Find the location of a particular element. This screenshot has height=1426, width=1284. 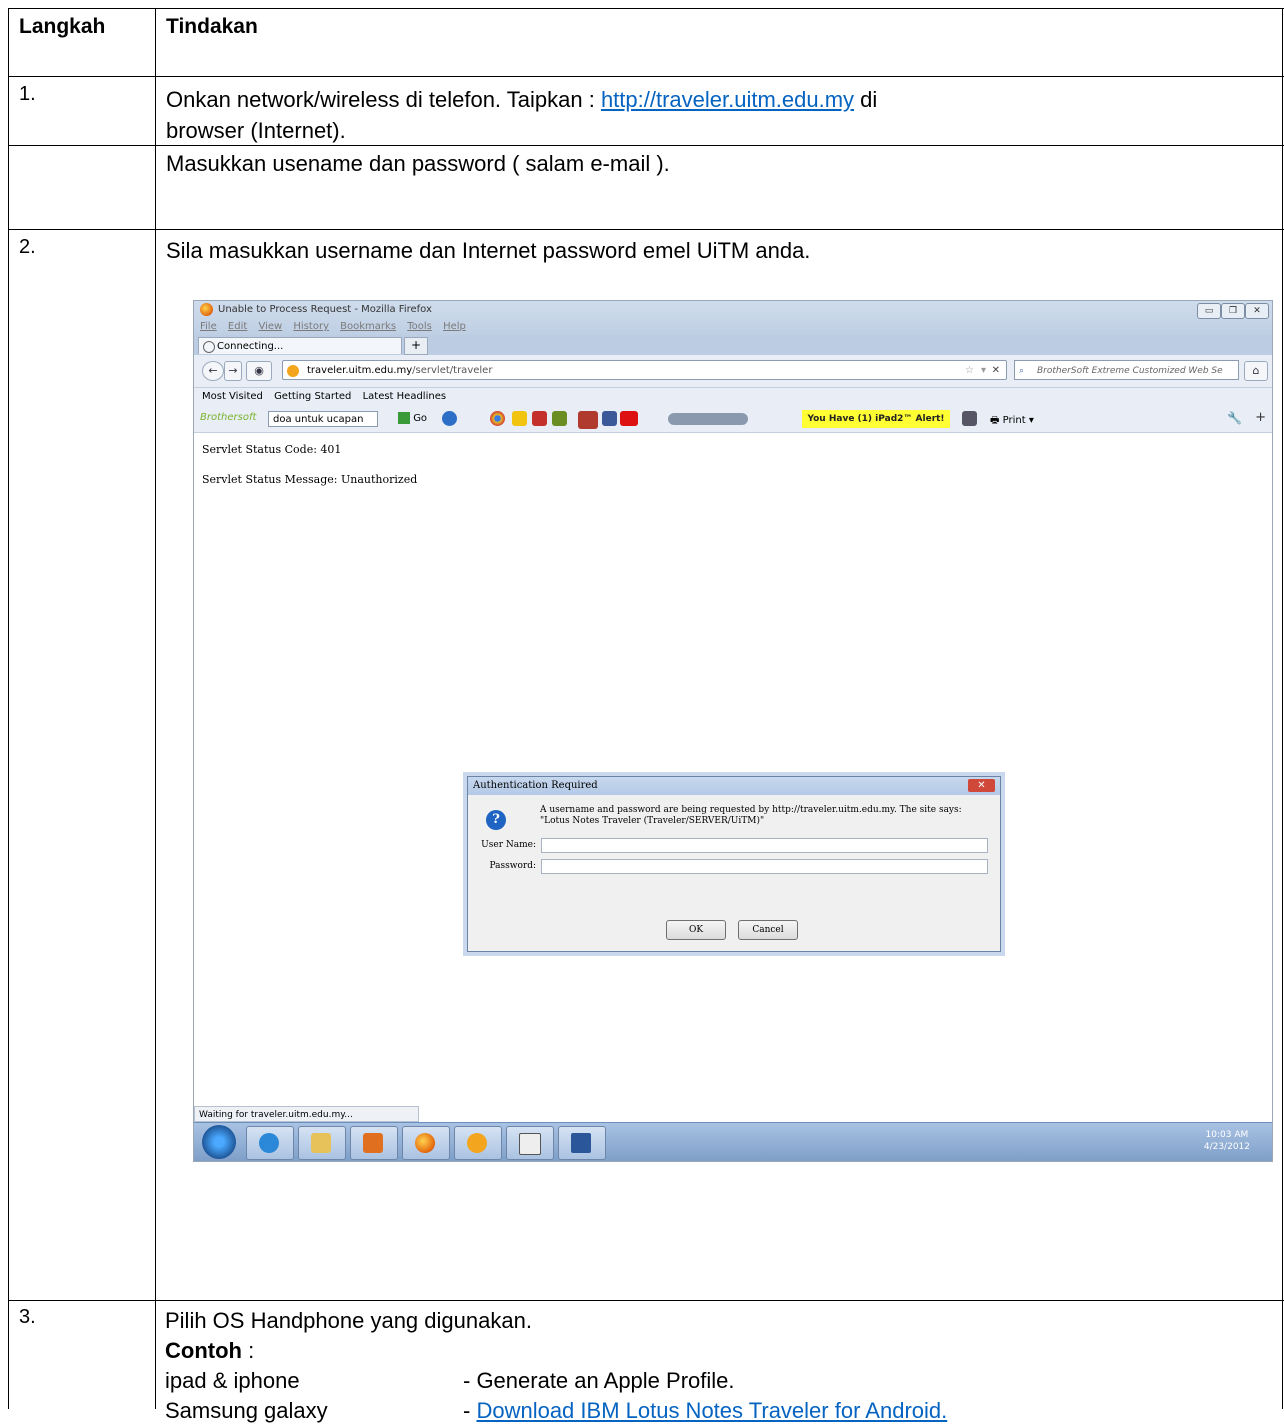

settings-gear-icon is located at coordinates (969, 418).